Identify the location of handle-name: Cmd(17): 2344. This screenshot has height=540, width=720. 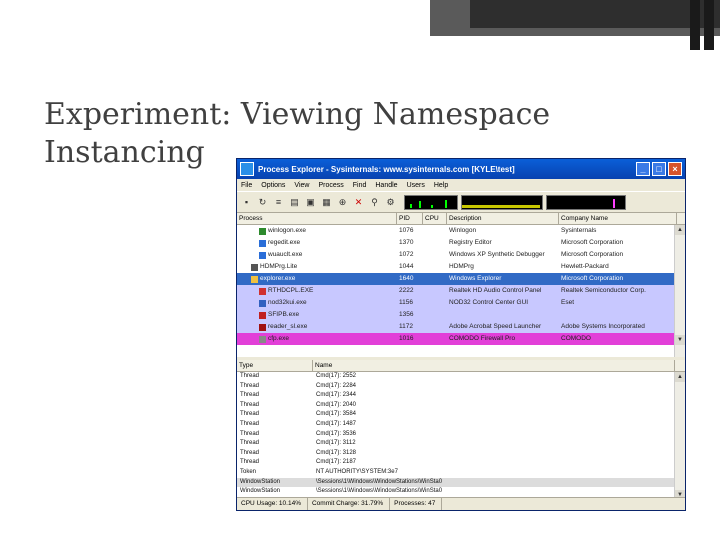
(336, 395).